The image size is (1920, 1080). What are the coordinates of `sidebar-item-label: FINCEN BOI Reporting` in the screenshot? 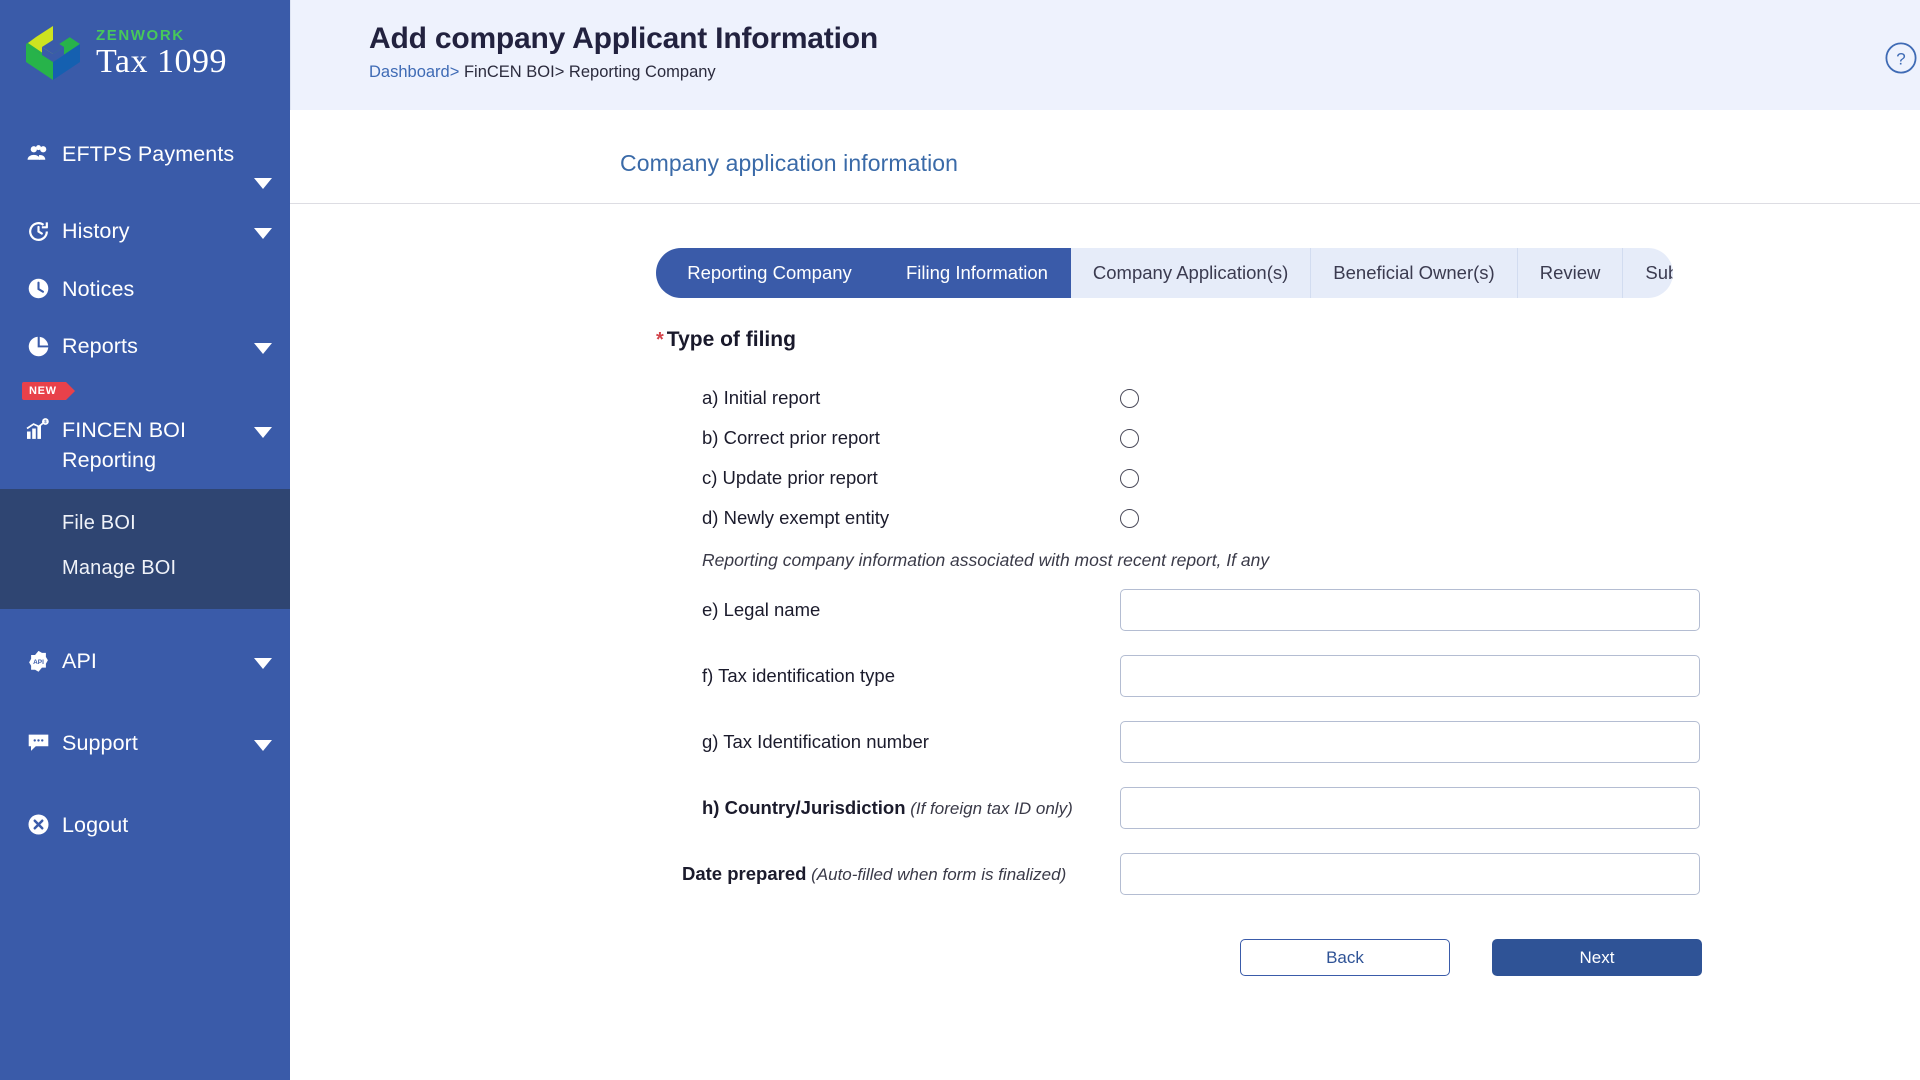 It's located at (124, 444).